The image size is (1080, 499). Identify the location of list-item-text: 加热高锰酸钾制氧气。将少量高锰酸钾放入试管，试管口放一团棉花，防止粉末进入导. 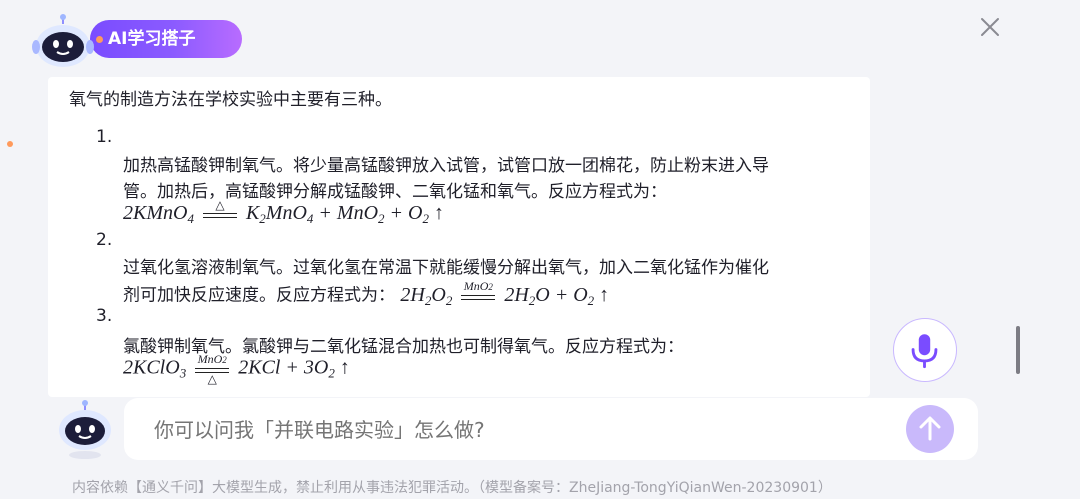
(446, 166).